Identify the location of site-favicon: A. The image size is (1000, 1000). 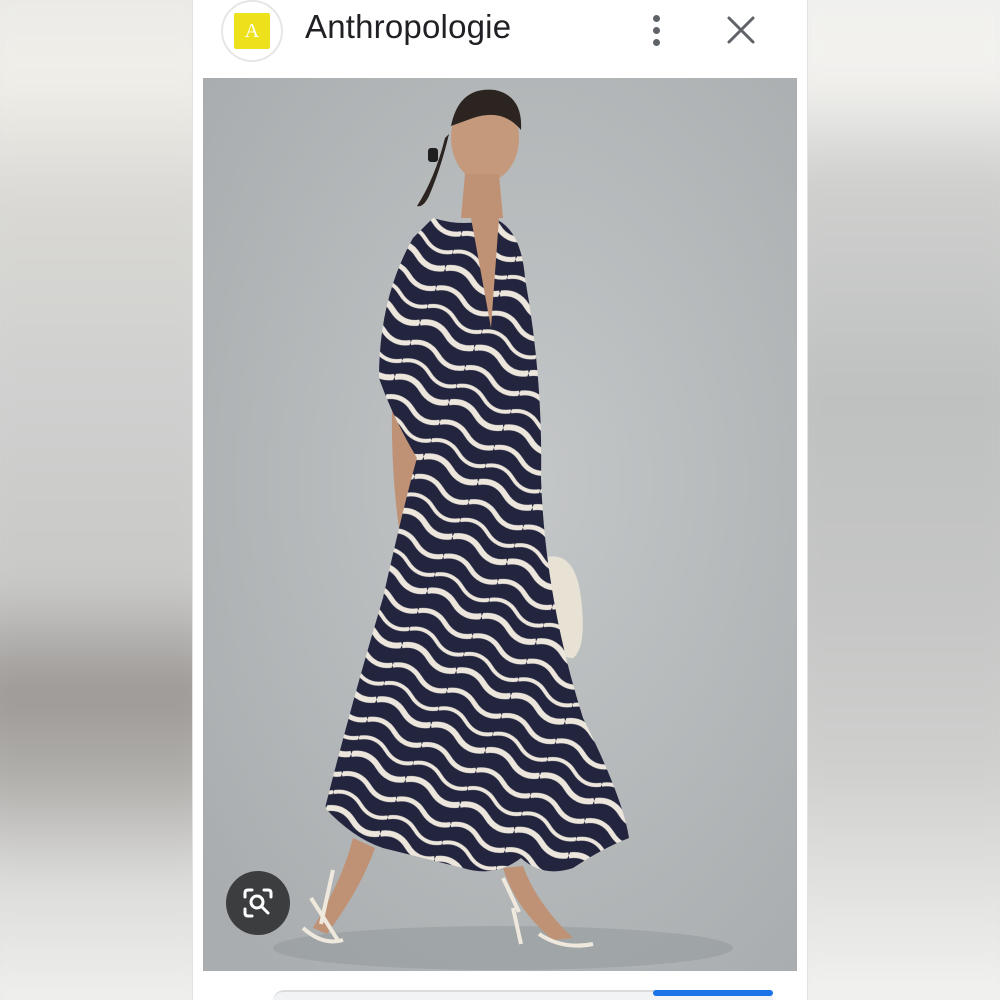
(252, 31).